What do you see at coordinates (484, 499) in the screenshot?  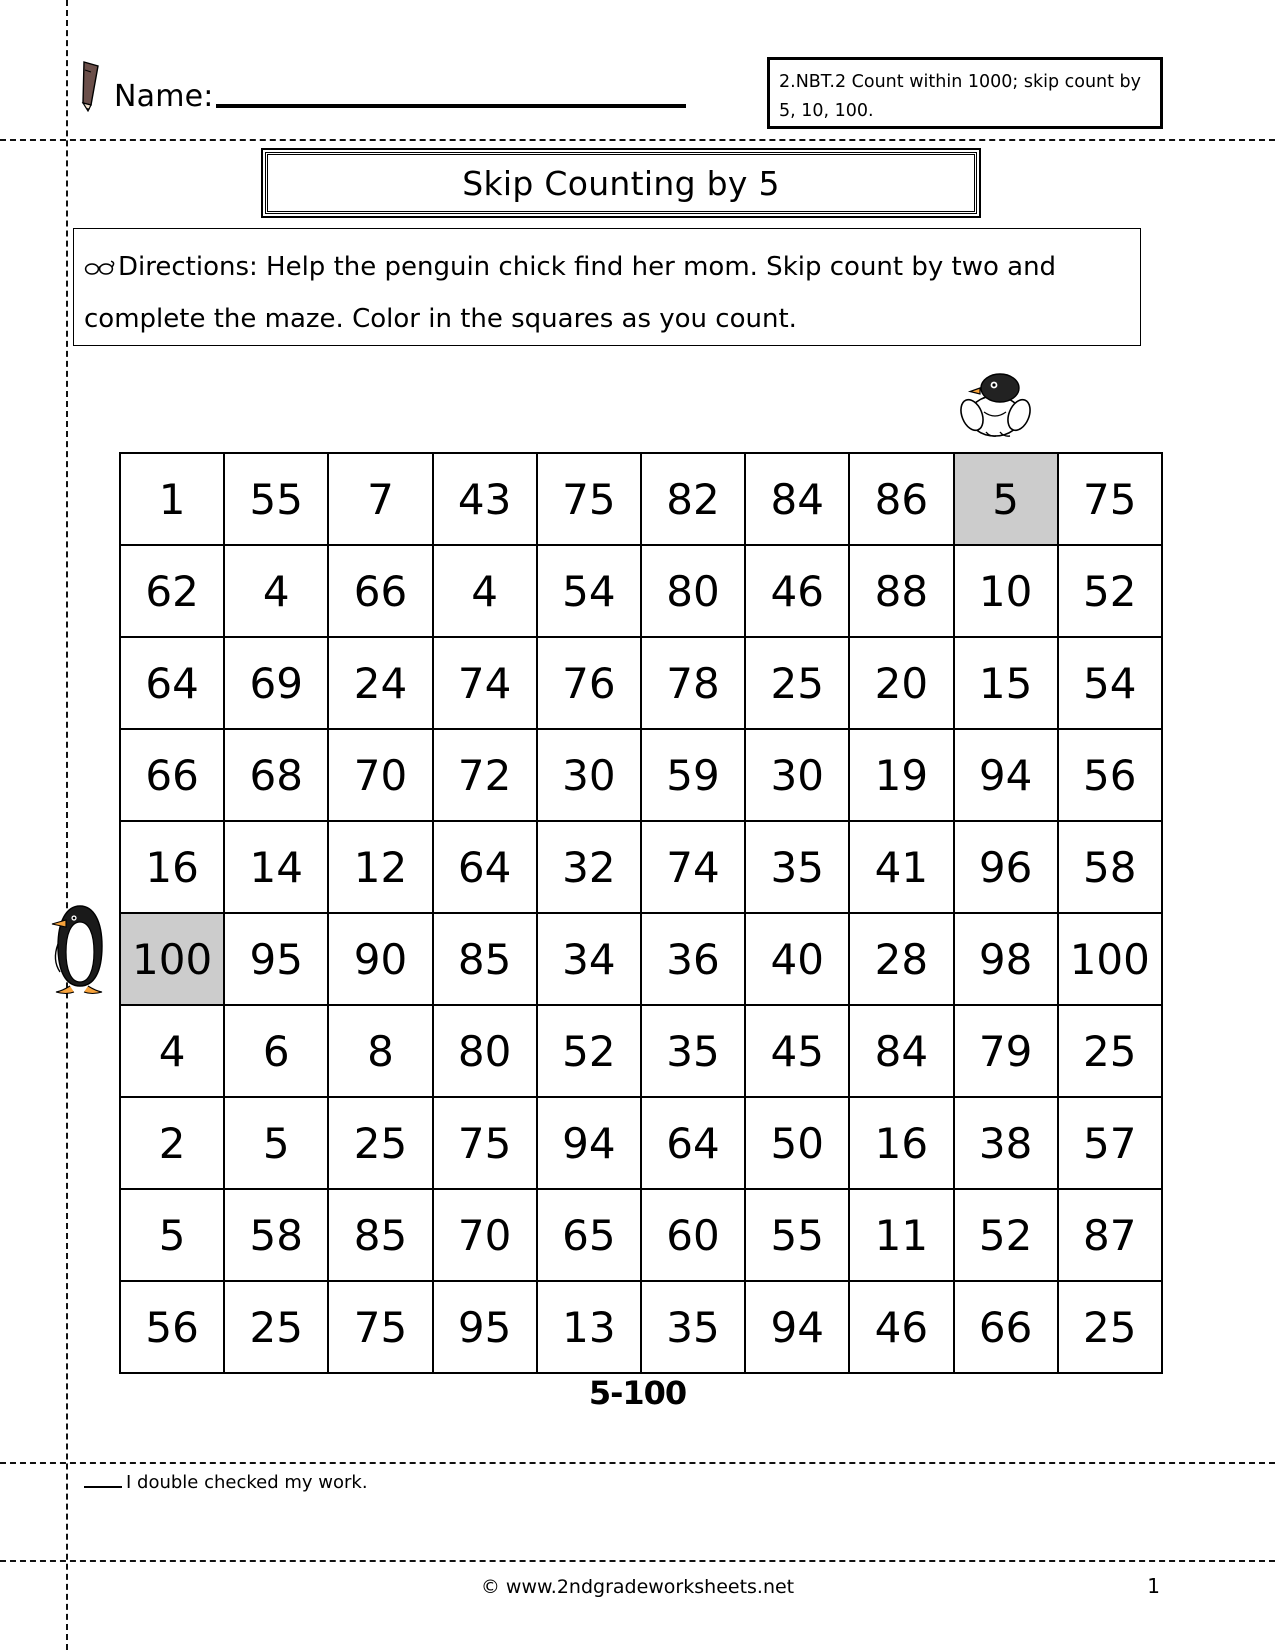 I see `maze-cell: 43` at bounding box center [484, 499].